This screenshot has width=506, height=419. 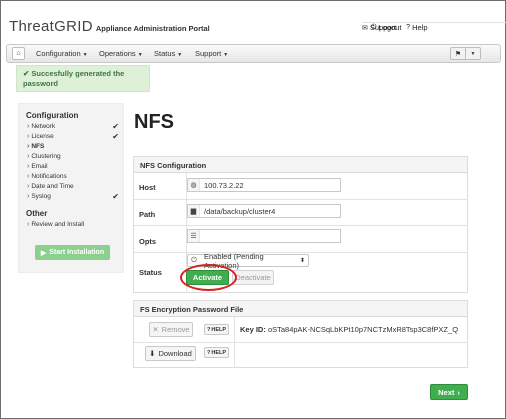 I want to click on envelope-icon: ✉, so click(x=365, y=28).